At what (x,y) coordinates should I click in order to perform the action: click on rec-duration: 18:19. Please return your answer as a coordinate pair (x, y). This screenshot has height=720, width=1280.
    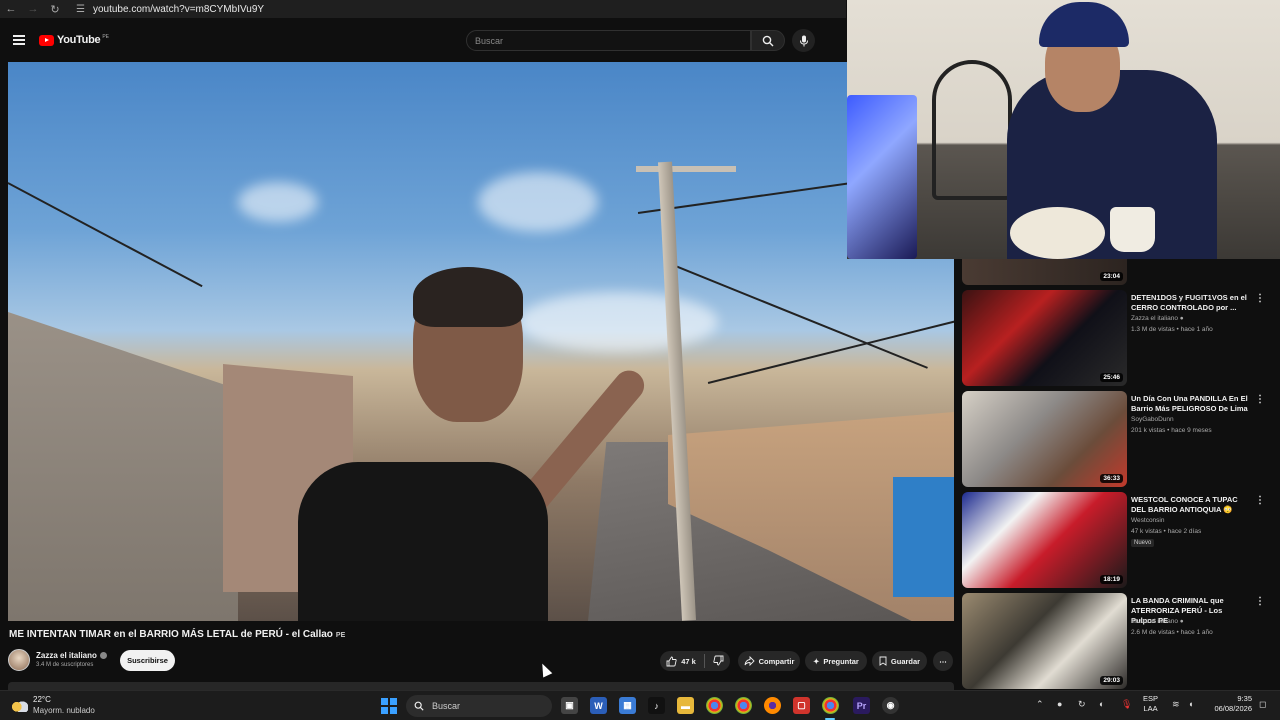
    Looking at the image, I should click on (1111, 579).